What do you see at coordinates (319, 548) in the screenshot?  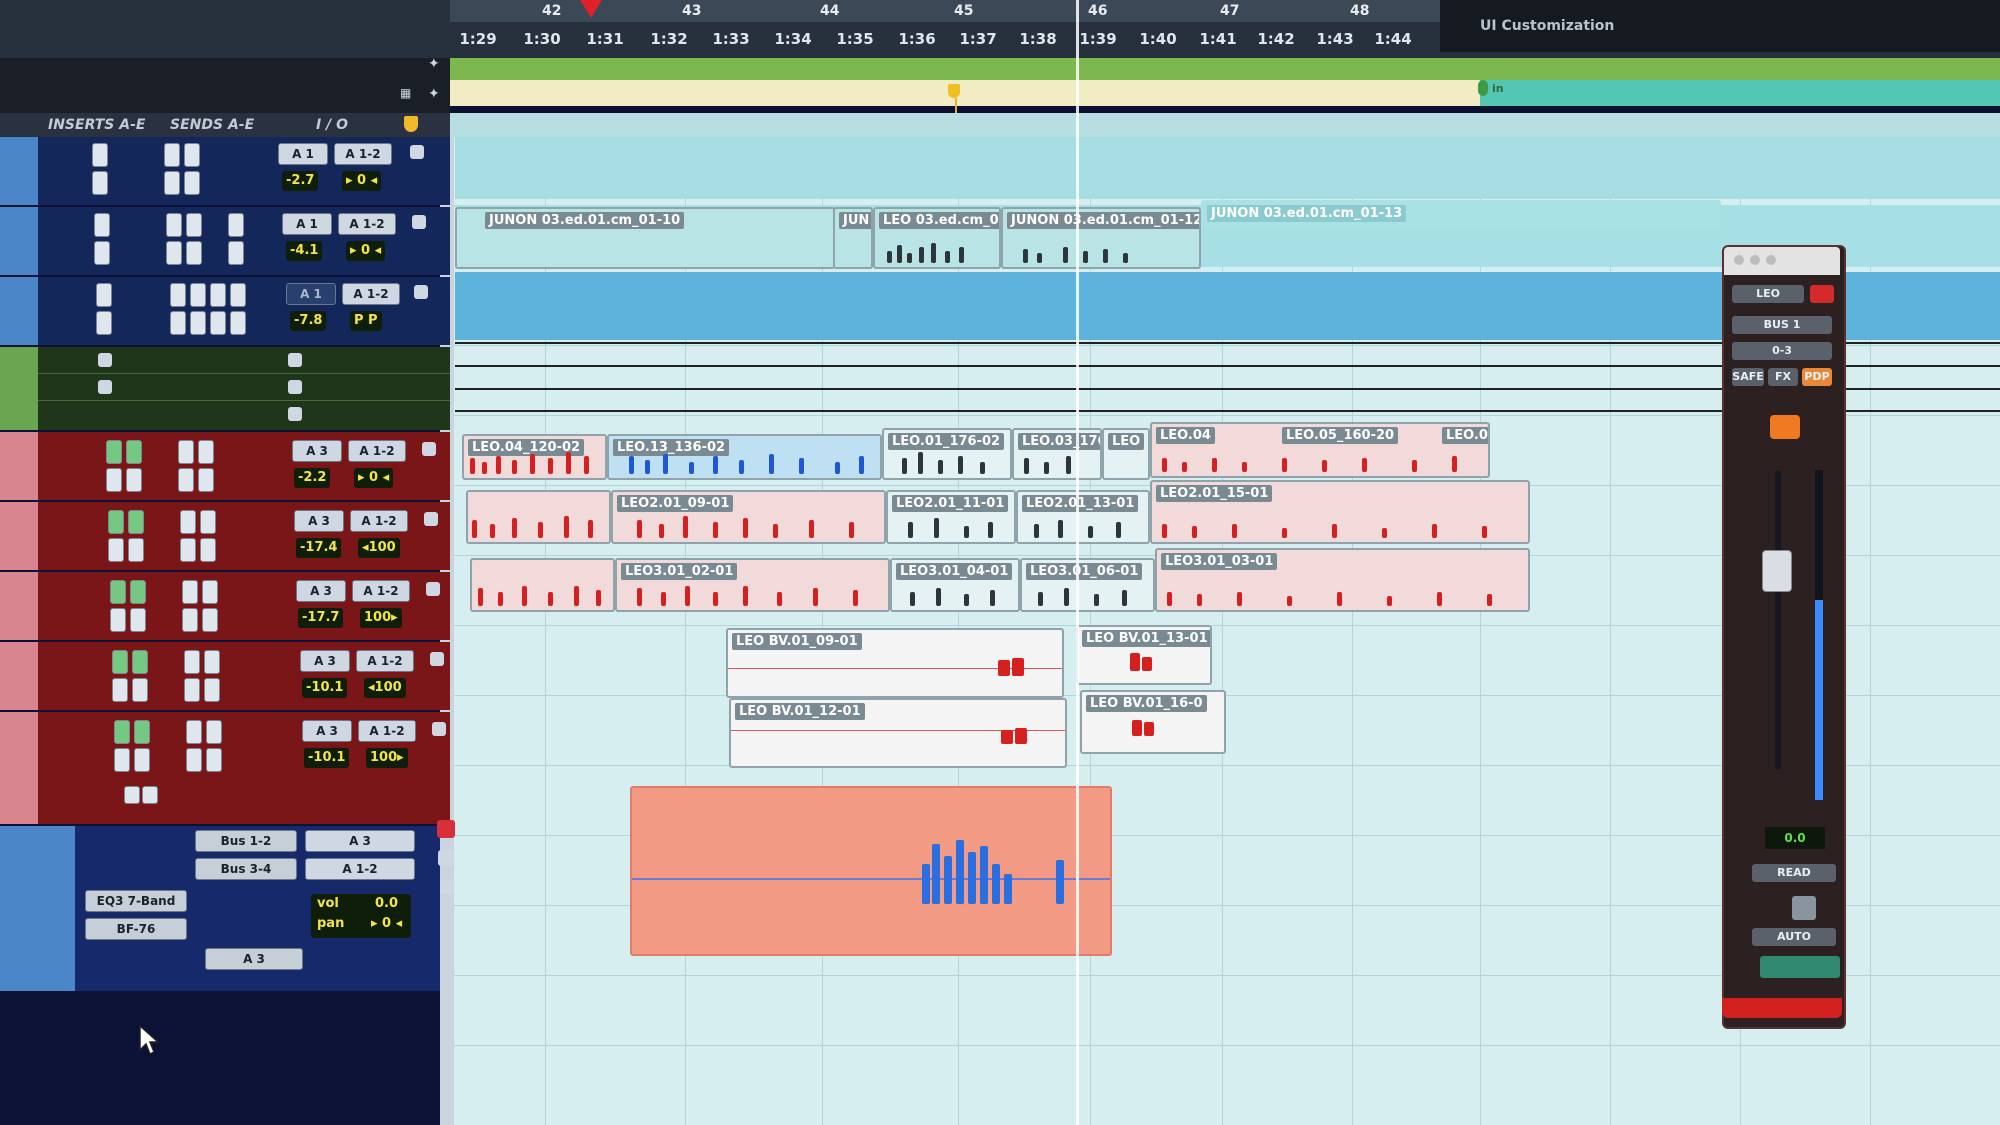 I see `volume-readout: -17.4` at bounding box center [319, 548].